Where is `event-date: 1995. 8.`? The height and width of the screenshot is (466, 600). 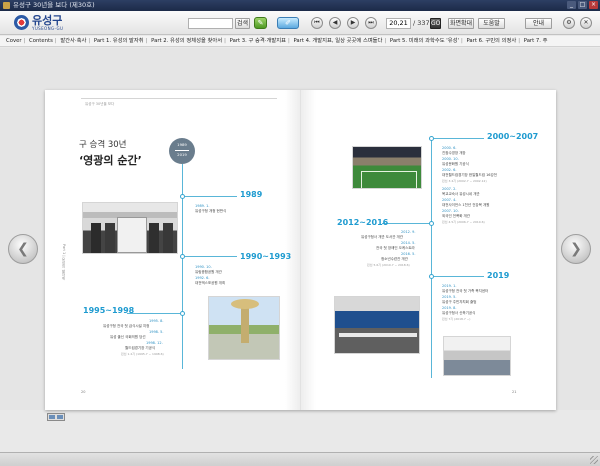
event-date: 1995. 8. is located at coordinates (156, 321).